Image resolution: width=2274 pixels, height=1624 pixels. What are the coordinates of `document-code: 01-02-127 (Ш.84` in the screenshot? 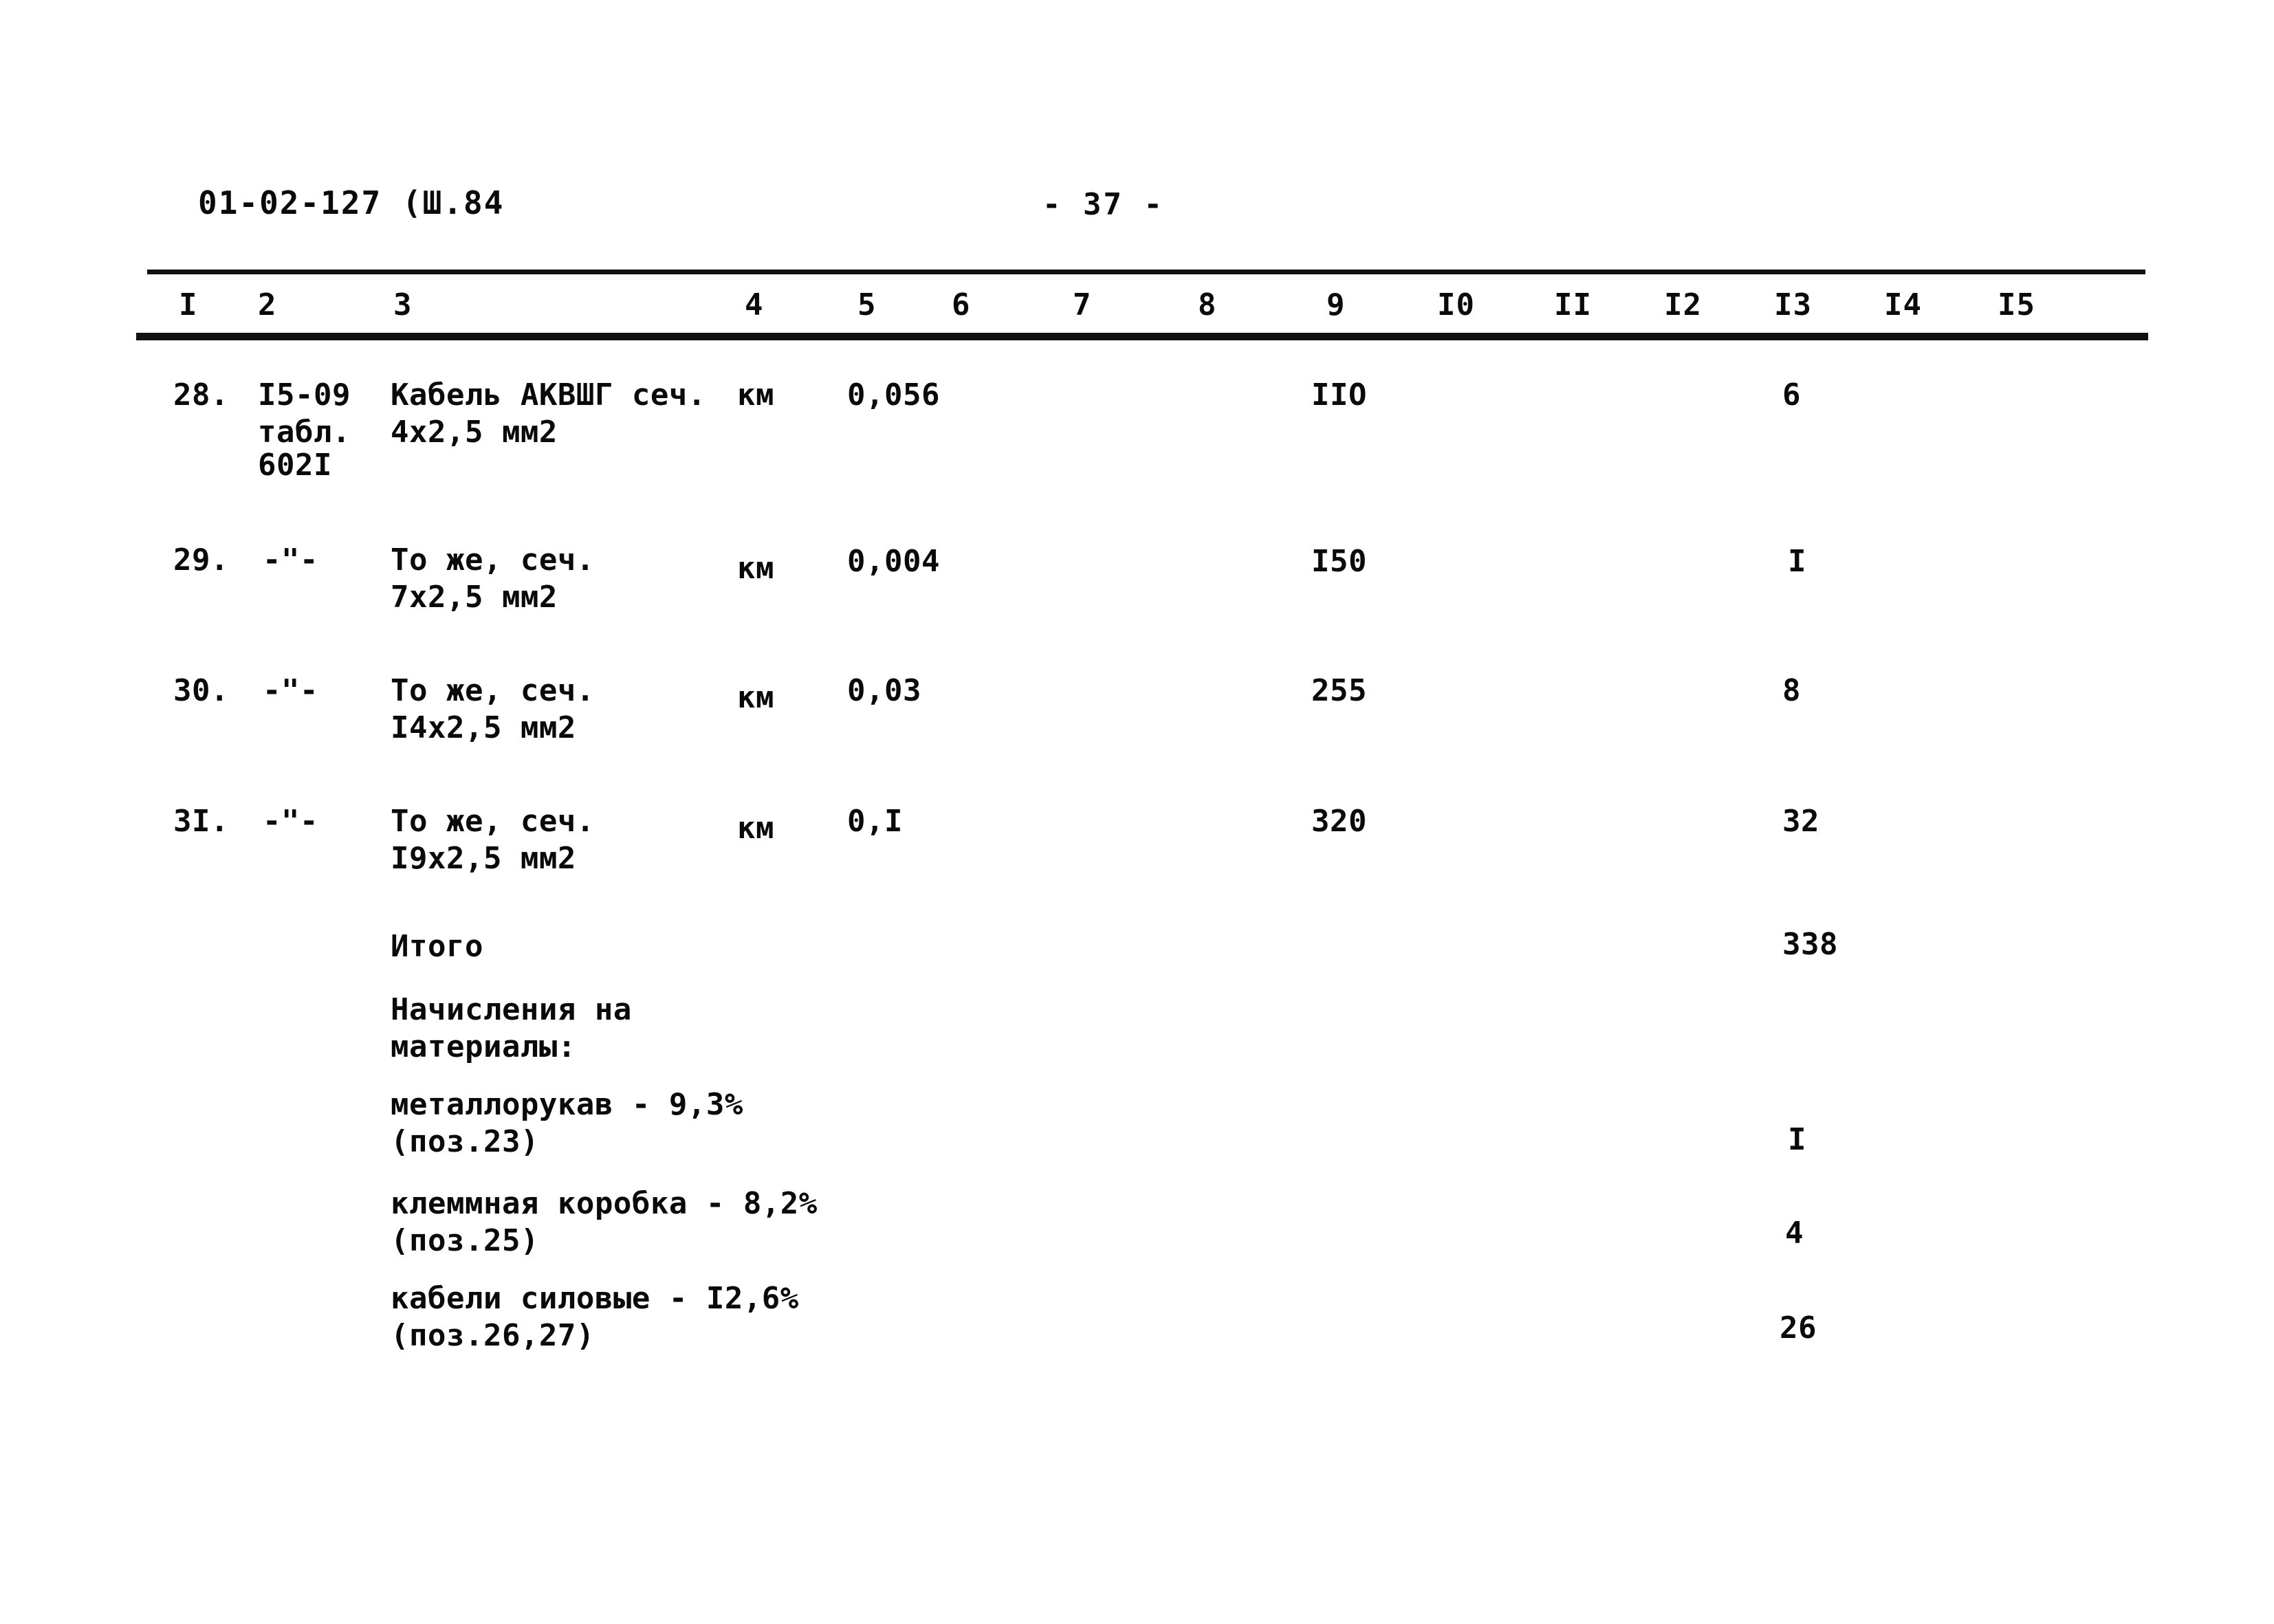 It's located at (351, 202).